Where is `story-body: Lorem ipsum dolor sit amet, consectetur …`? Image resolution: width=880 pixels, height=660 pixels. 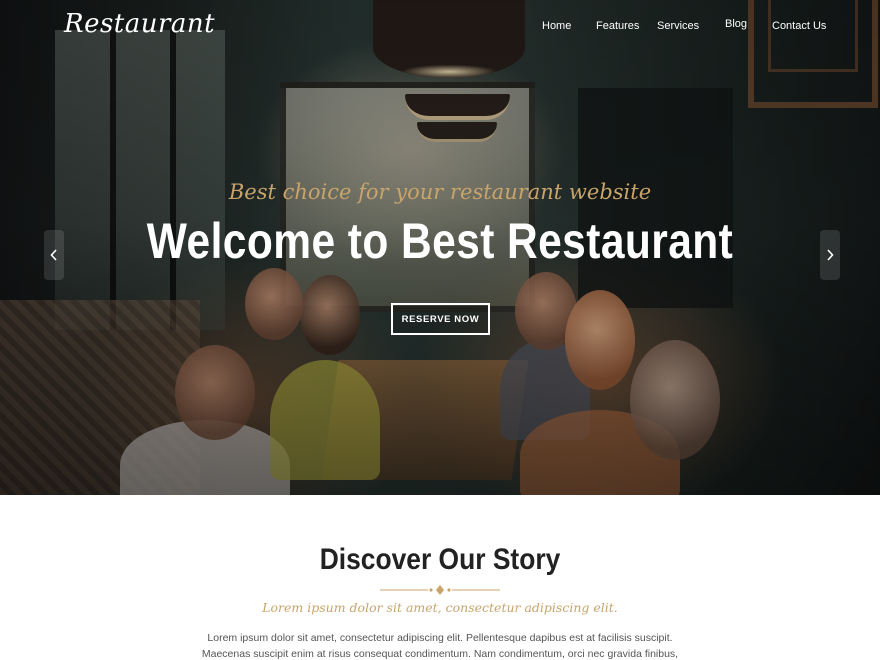
story-body: Lorem ipsum dolor sit amet, consectetur … is located at coordinates (440, 645).